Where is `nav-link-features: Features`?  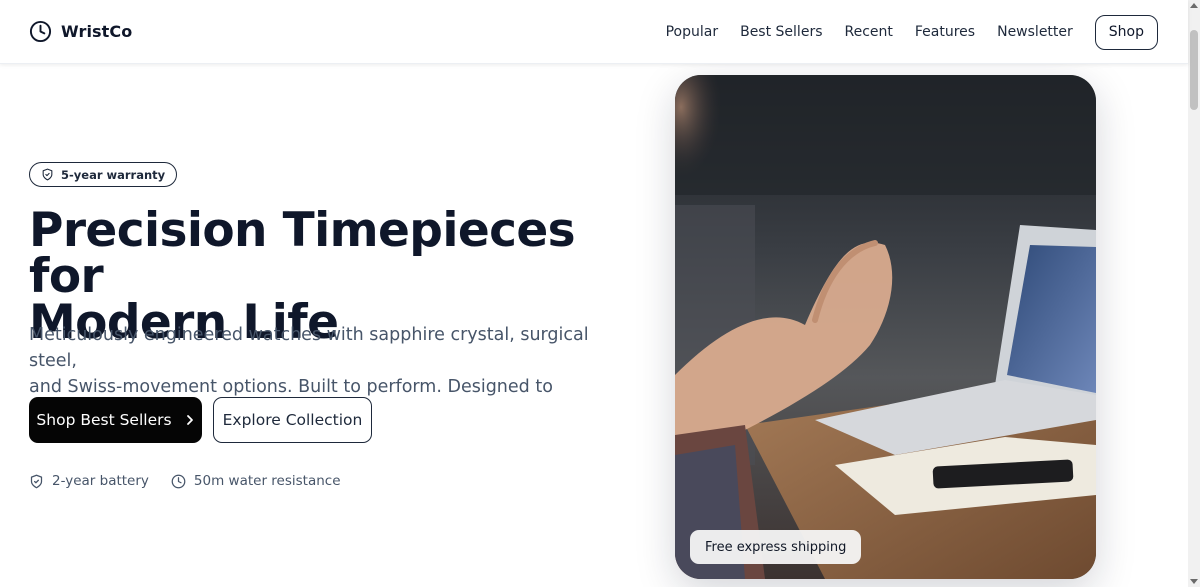
nav-link-features: Features is located at coordinates (945, 32).